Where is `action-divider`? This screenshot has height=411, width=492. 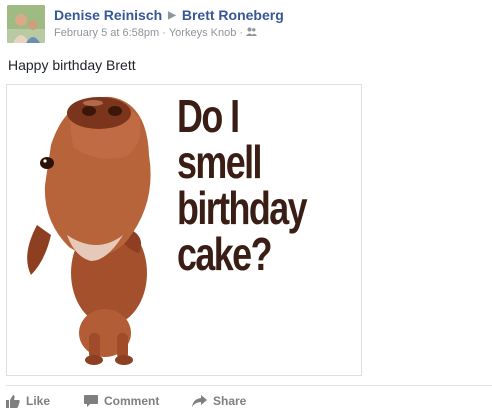 action-divider is located at coordinates (249, 385).